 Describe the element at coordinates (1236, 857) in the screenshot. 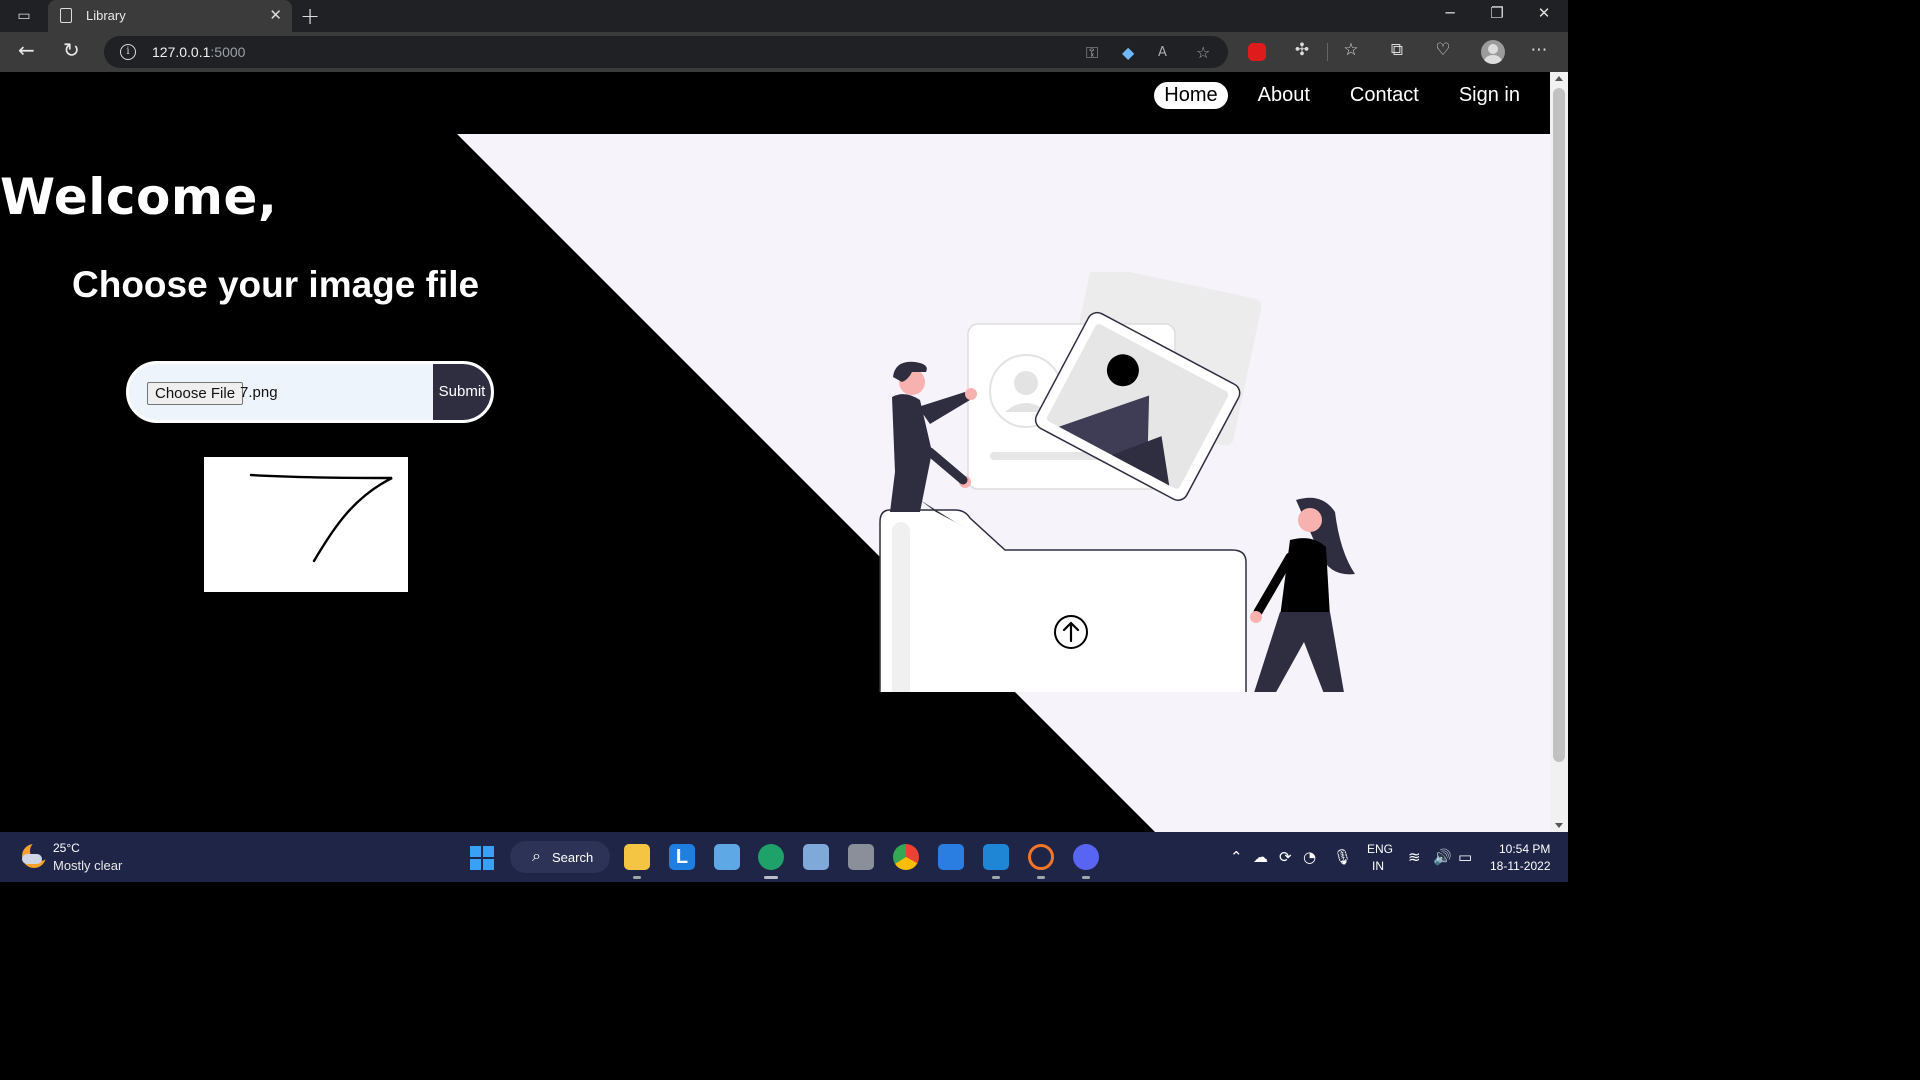

I see `chevron-up-icon: ⌃` at that location.